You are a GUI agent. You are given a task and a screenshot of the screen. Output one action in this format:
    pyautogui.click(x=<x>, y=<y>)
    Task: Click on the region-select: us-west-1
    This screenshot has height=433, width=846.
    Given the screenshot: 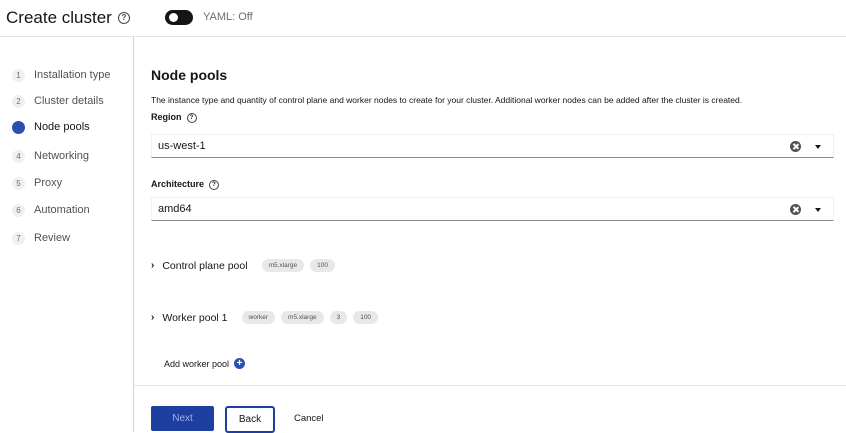 What is the action you would take?
    pyautogui.click(x=492, y=146)
    